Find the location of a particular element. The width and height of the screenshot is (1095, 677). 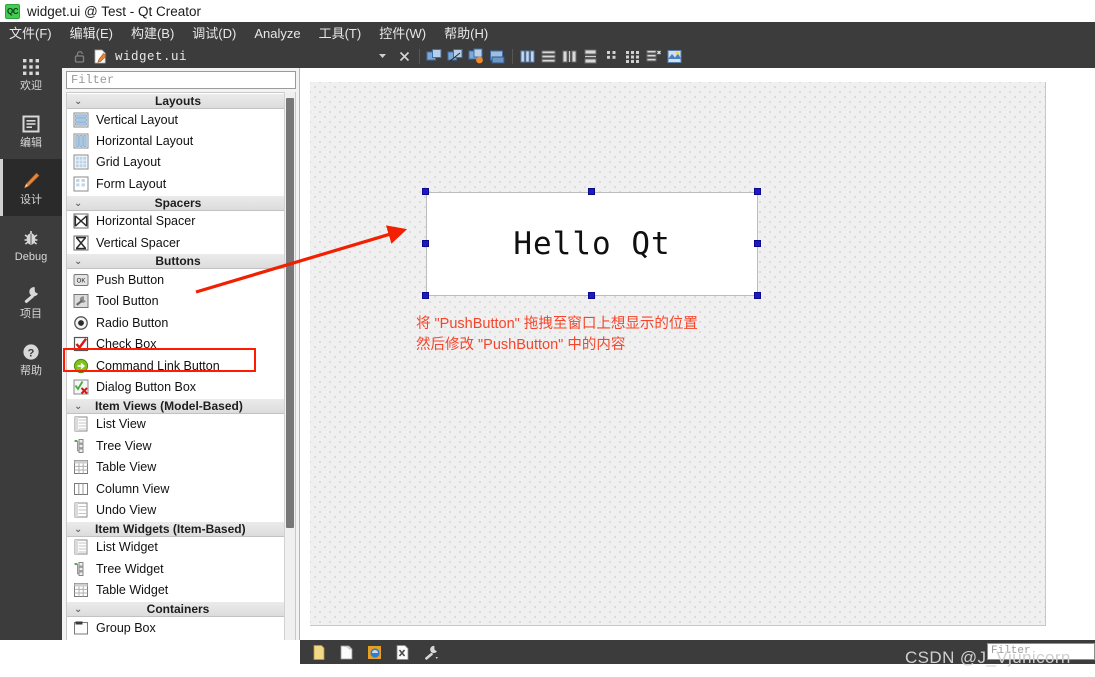

selected-push-button-widget: Hello Qt is located at coordinates (592, 244).